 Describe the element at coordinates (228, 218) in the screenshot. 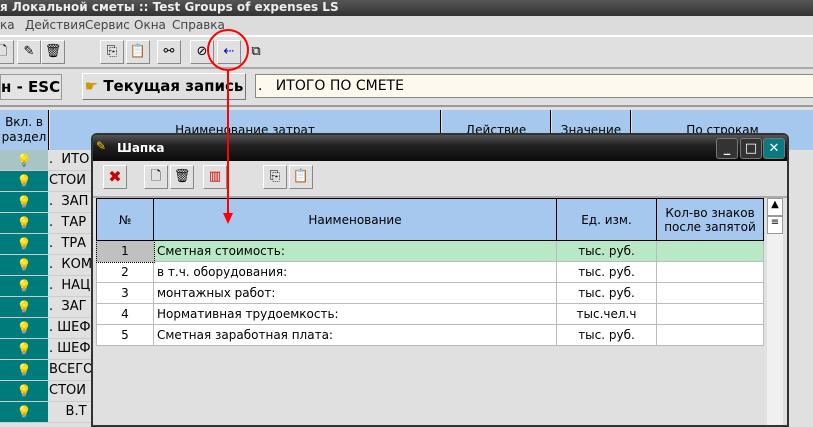

I see `annotation-arrowhead` at that location.